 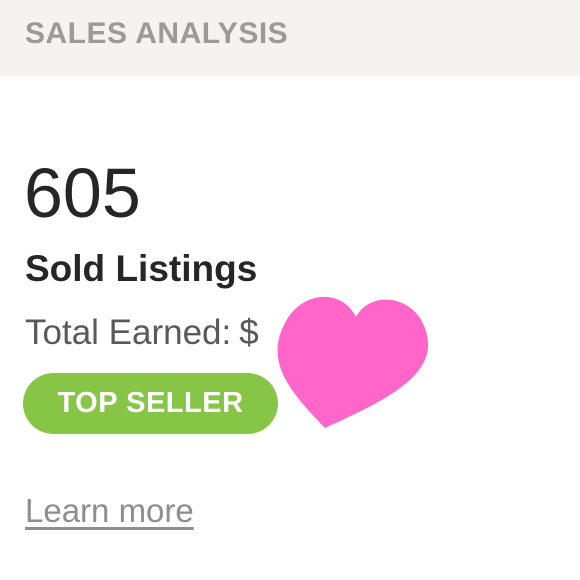 I want to click on total-earned-row: Total Earned: $, so click(x=142, y=333).